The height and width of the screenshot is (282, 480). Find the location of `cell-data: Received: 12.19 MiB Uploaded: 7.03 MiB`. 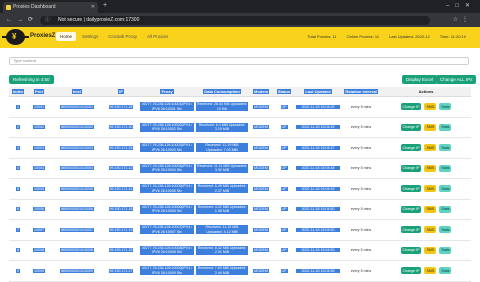

cell-data: Received: 12.19 MiB Uploaded: 7.03 MiB is located at coordinates (222, 148).